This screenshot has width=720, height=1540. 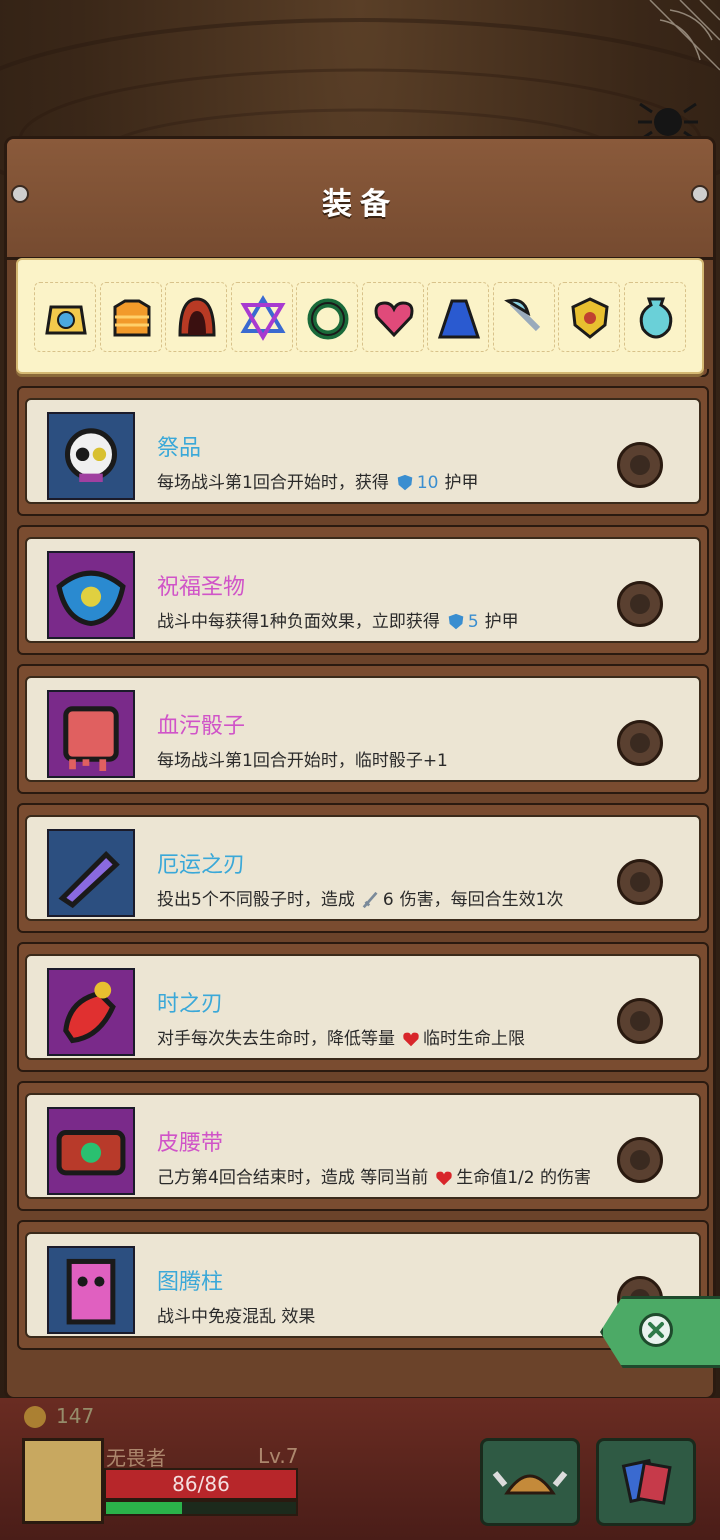 I want to click on page-title: 装备, so click(x=360, y=204).